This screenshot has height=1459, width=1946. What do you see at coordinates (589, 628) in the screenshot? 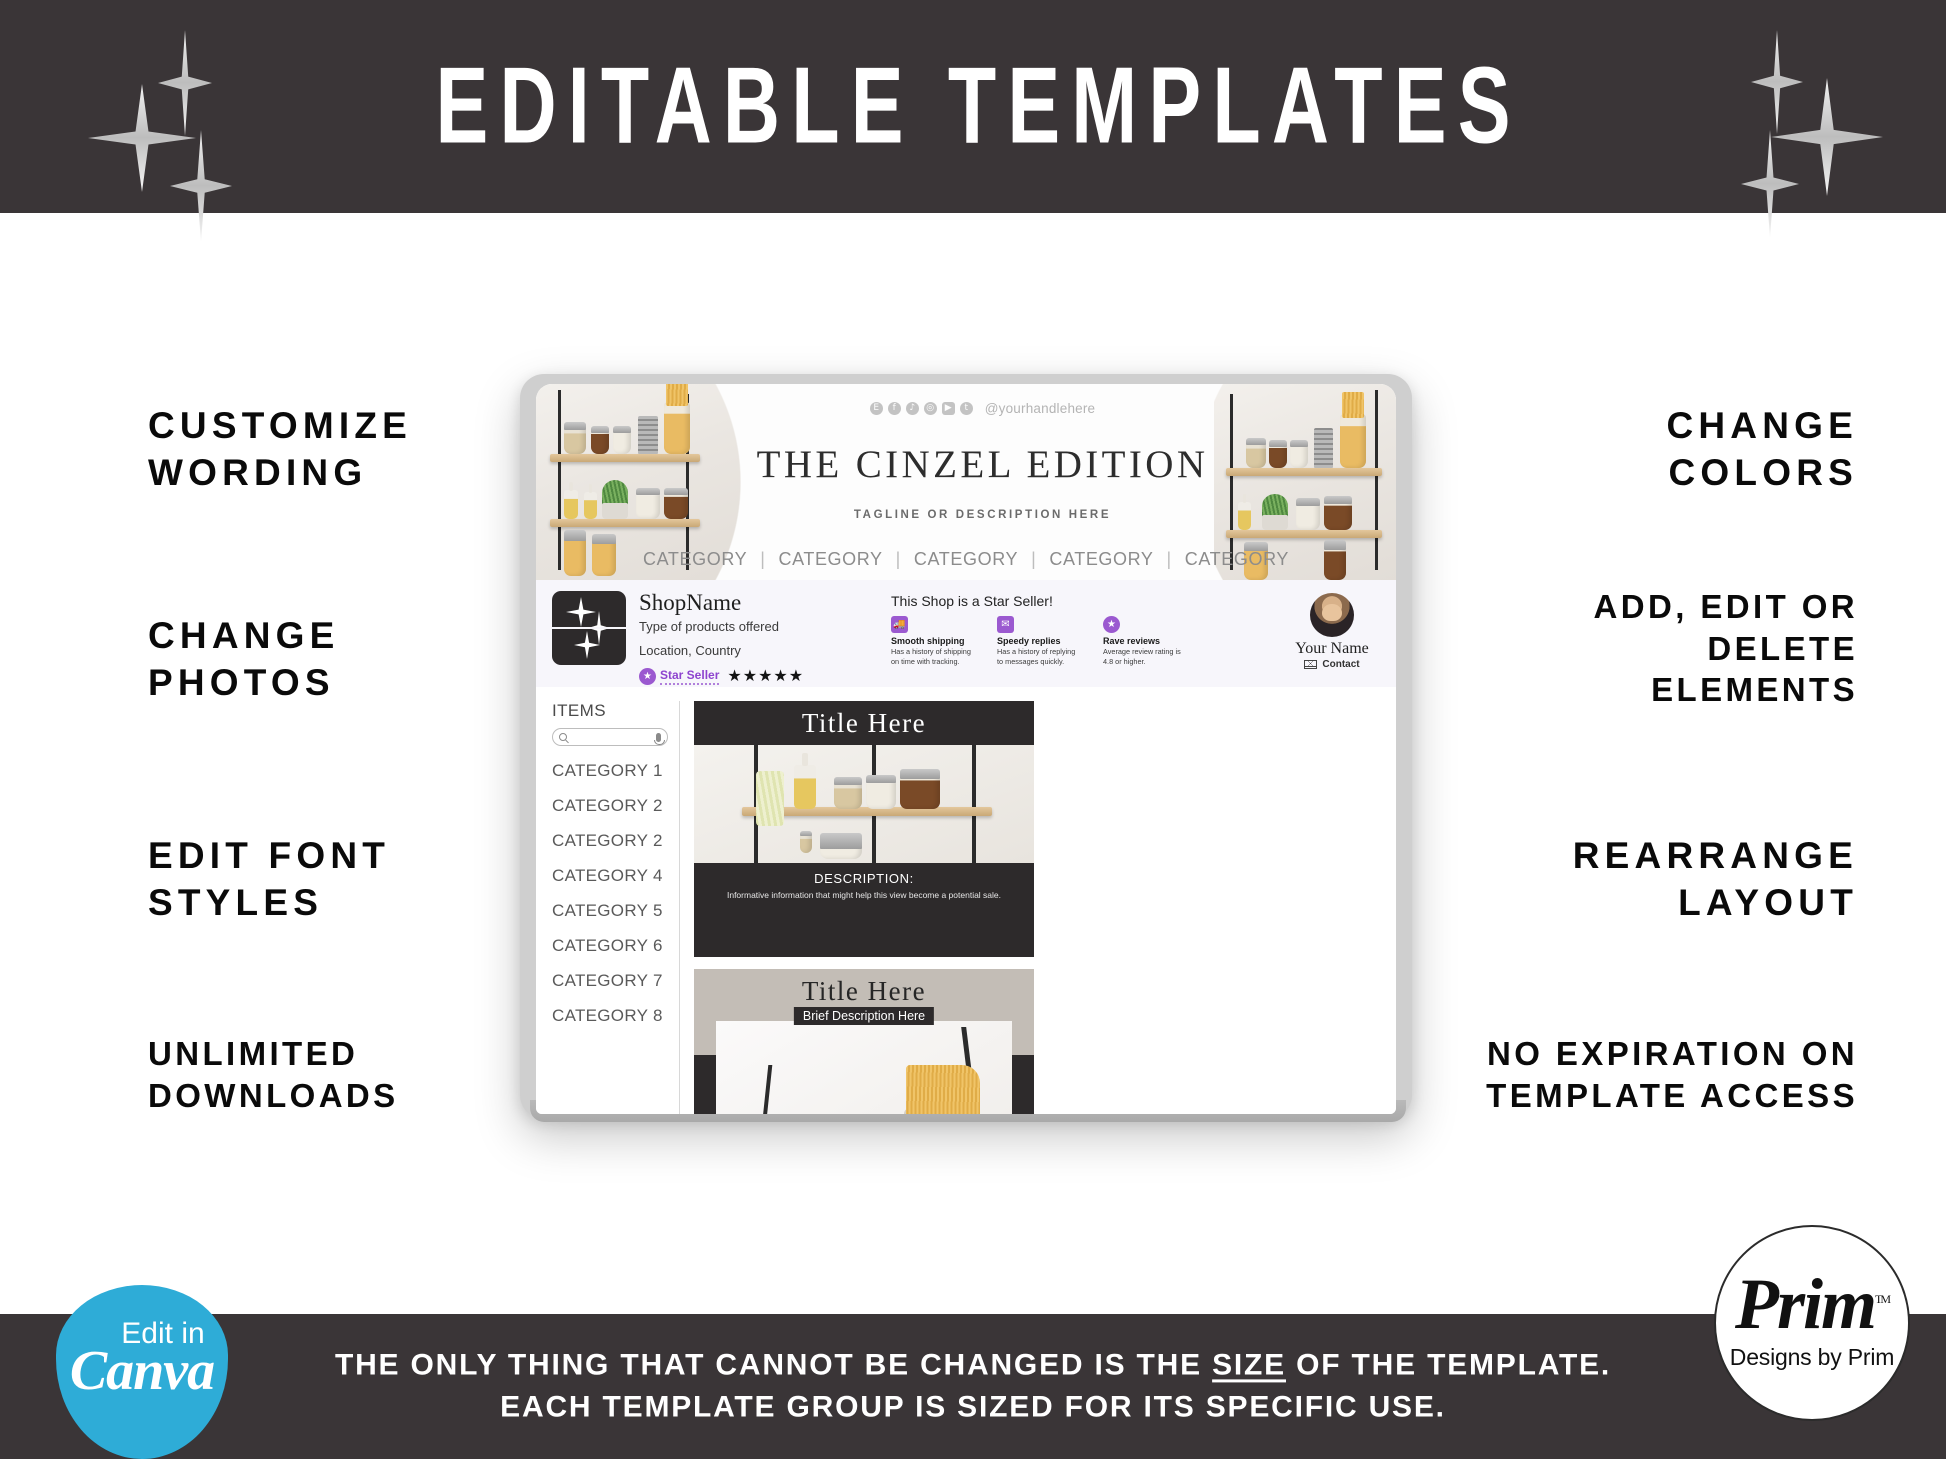
I see `shop-logo` at bounding box center [589, 628].